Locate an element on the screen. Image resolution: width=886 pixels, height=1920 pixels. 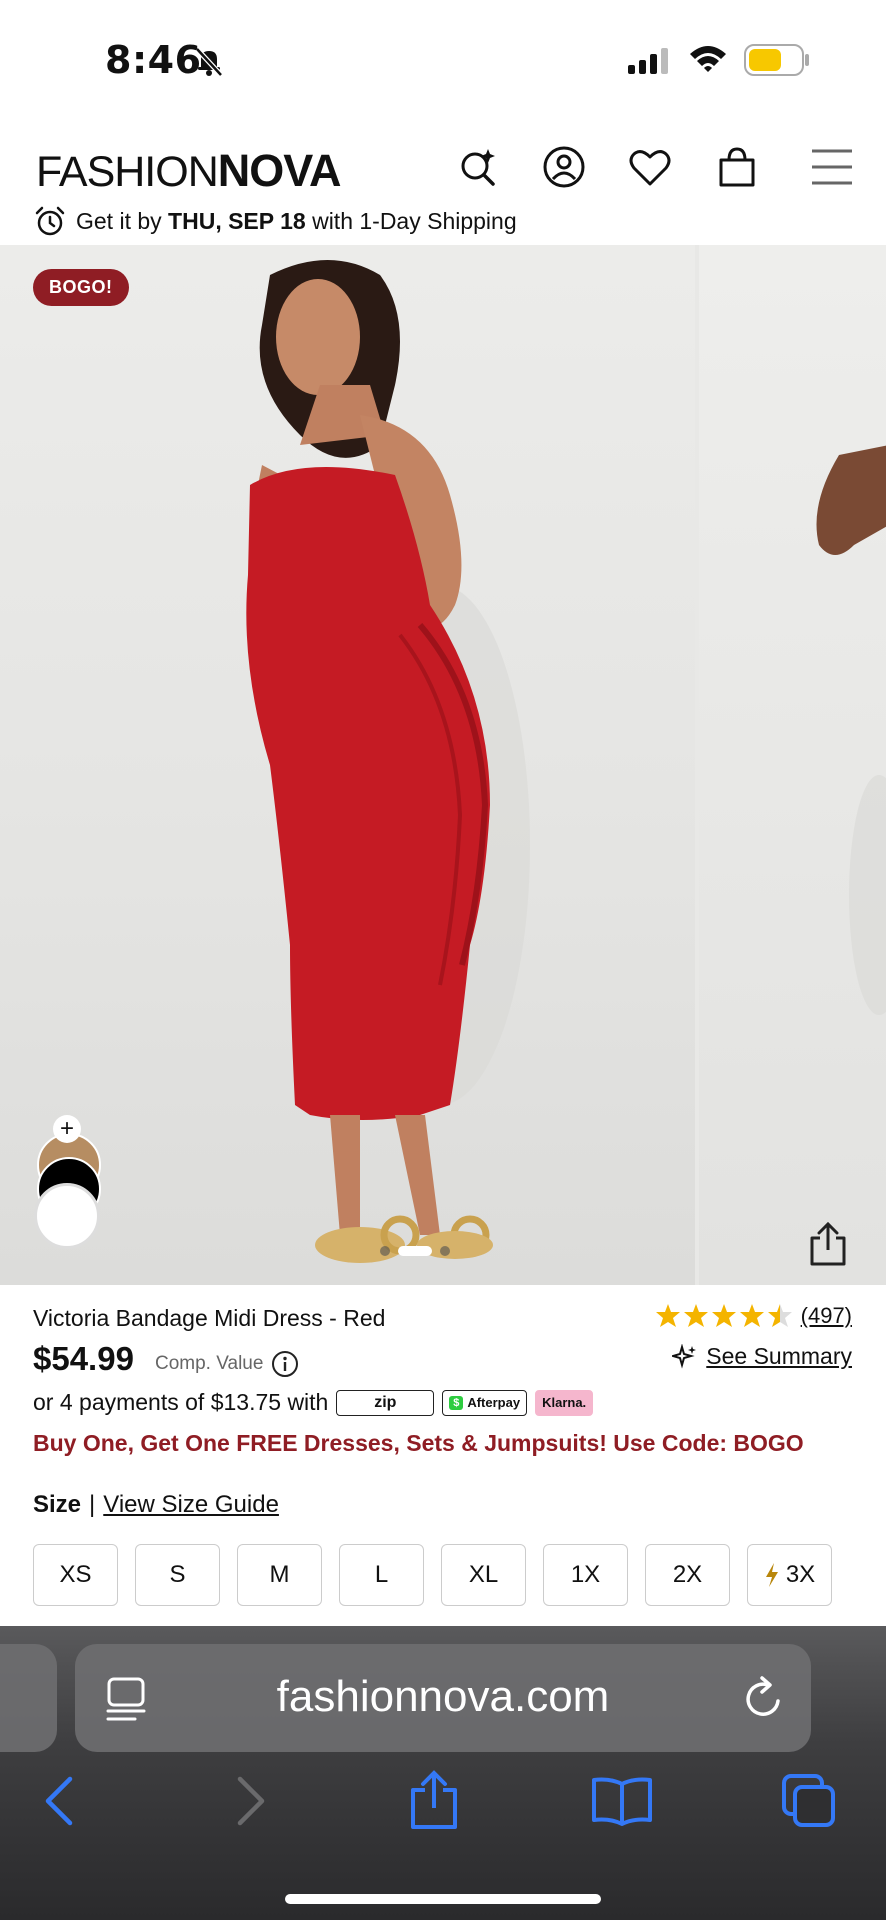
size-selector: XS S M L XL 1X 2X 3X is located at coordinates (432, 1575).